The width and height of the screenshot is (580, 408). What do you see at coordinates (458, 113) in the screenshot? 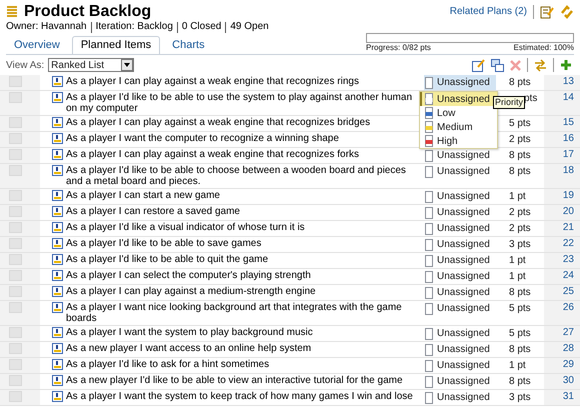
I see `priority-option: Low` at bounding box center [458, 113].